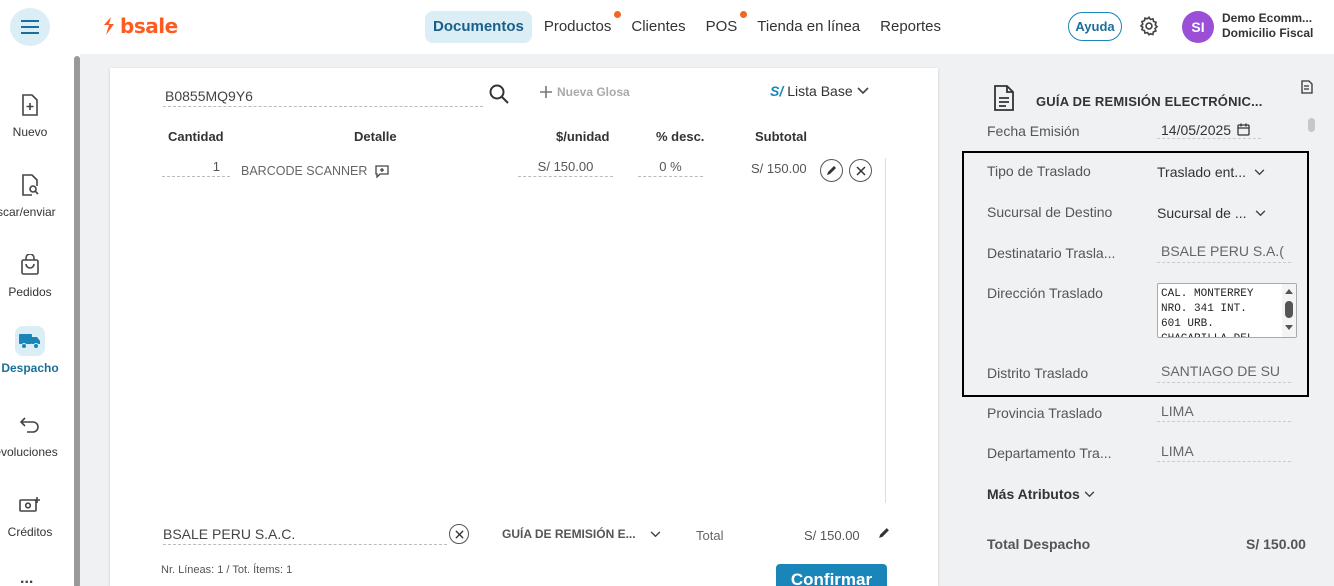 The width and height of the screenshot is (1334, 586). I want to click on note-edit-icon, so click(1307, 87).